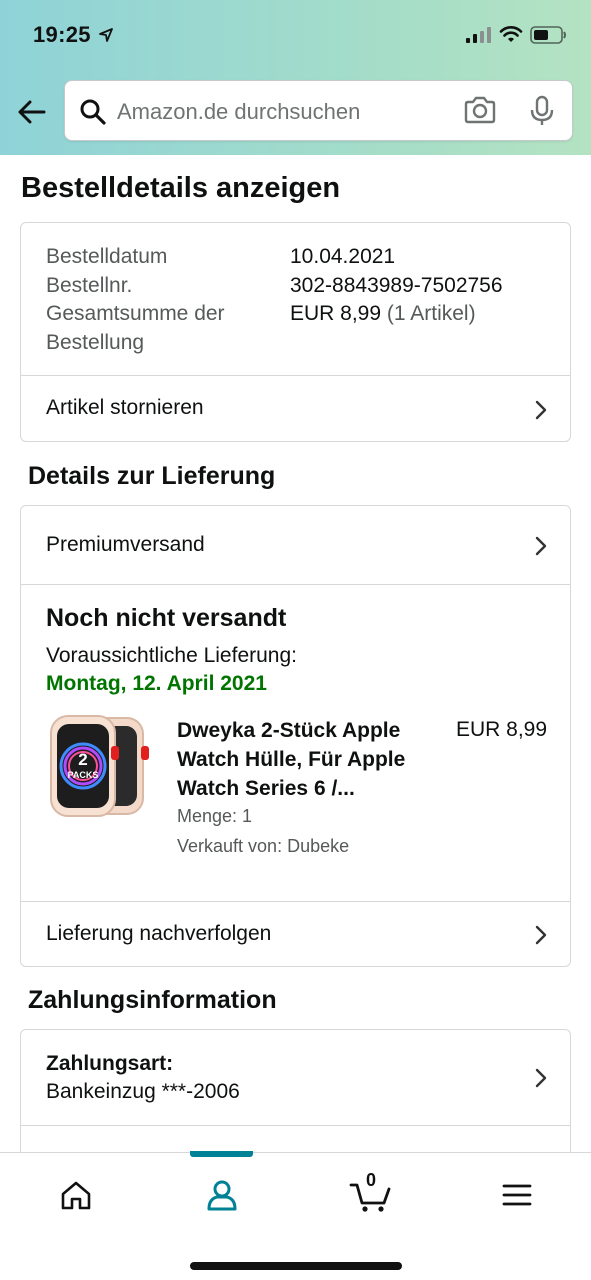  What do you see at coordinates (93, 112) in the screenshot?
I see `search-icon` at bounding box center [93, 112].